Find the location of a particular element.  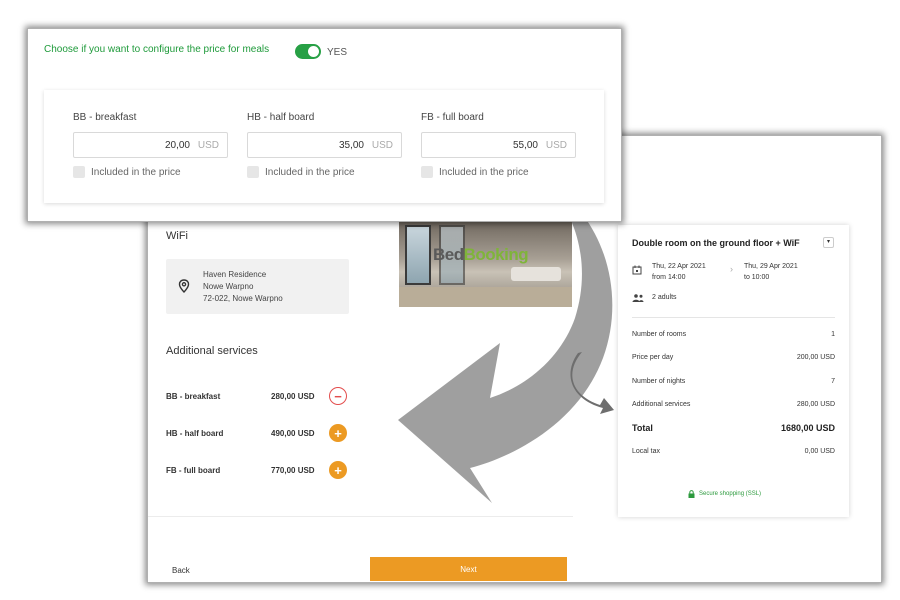

ssl-note: Secure shopping (SSL) is located at coordinates (724, 494).